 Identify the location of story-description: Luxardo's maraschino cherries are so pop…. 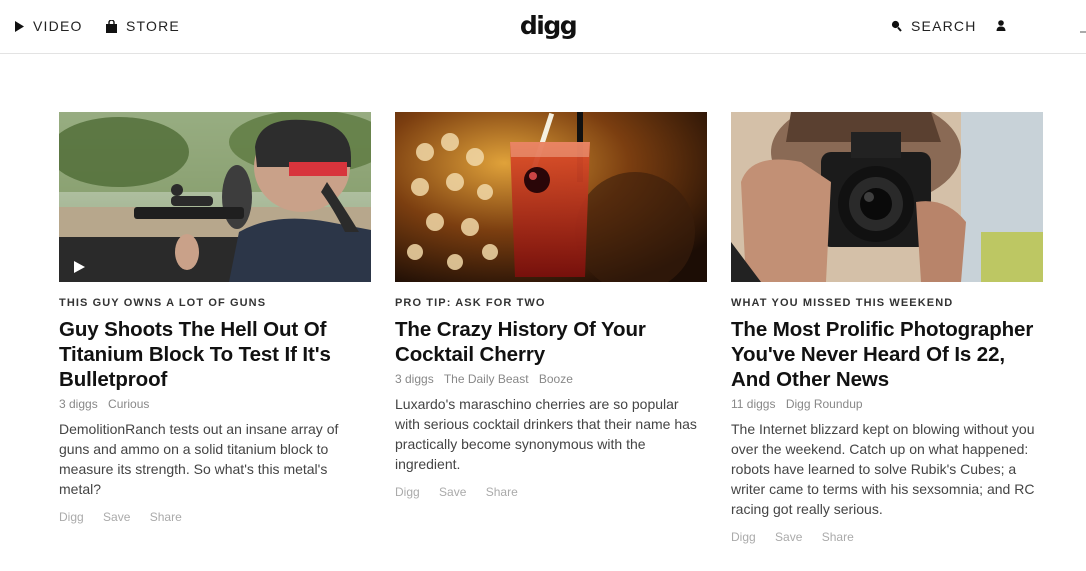
(546, 434).